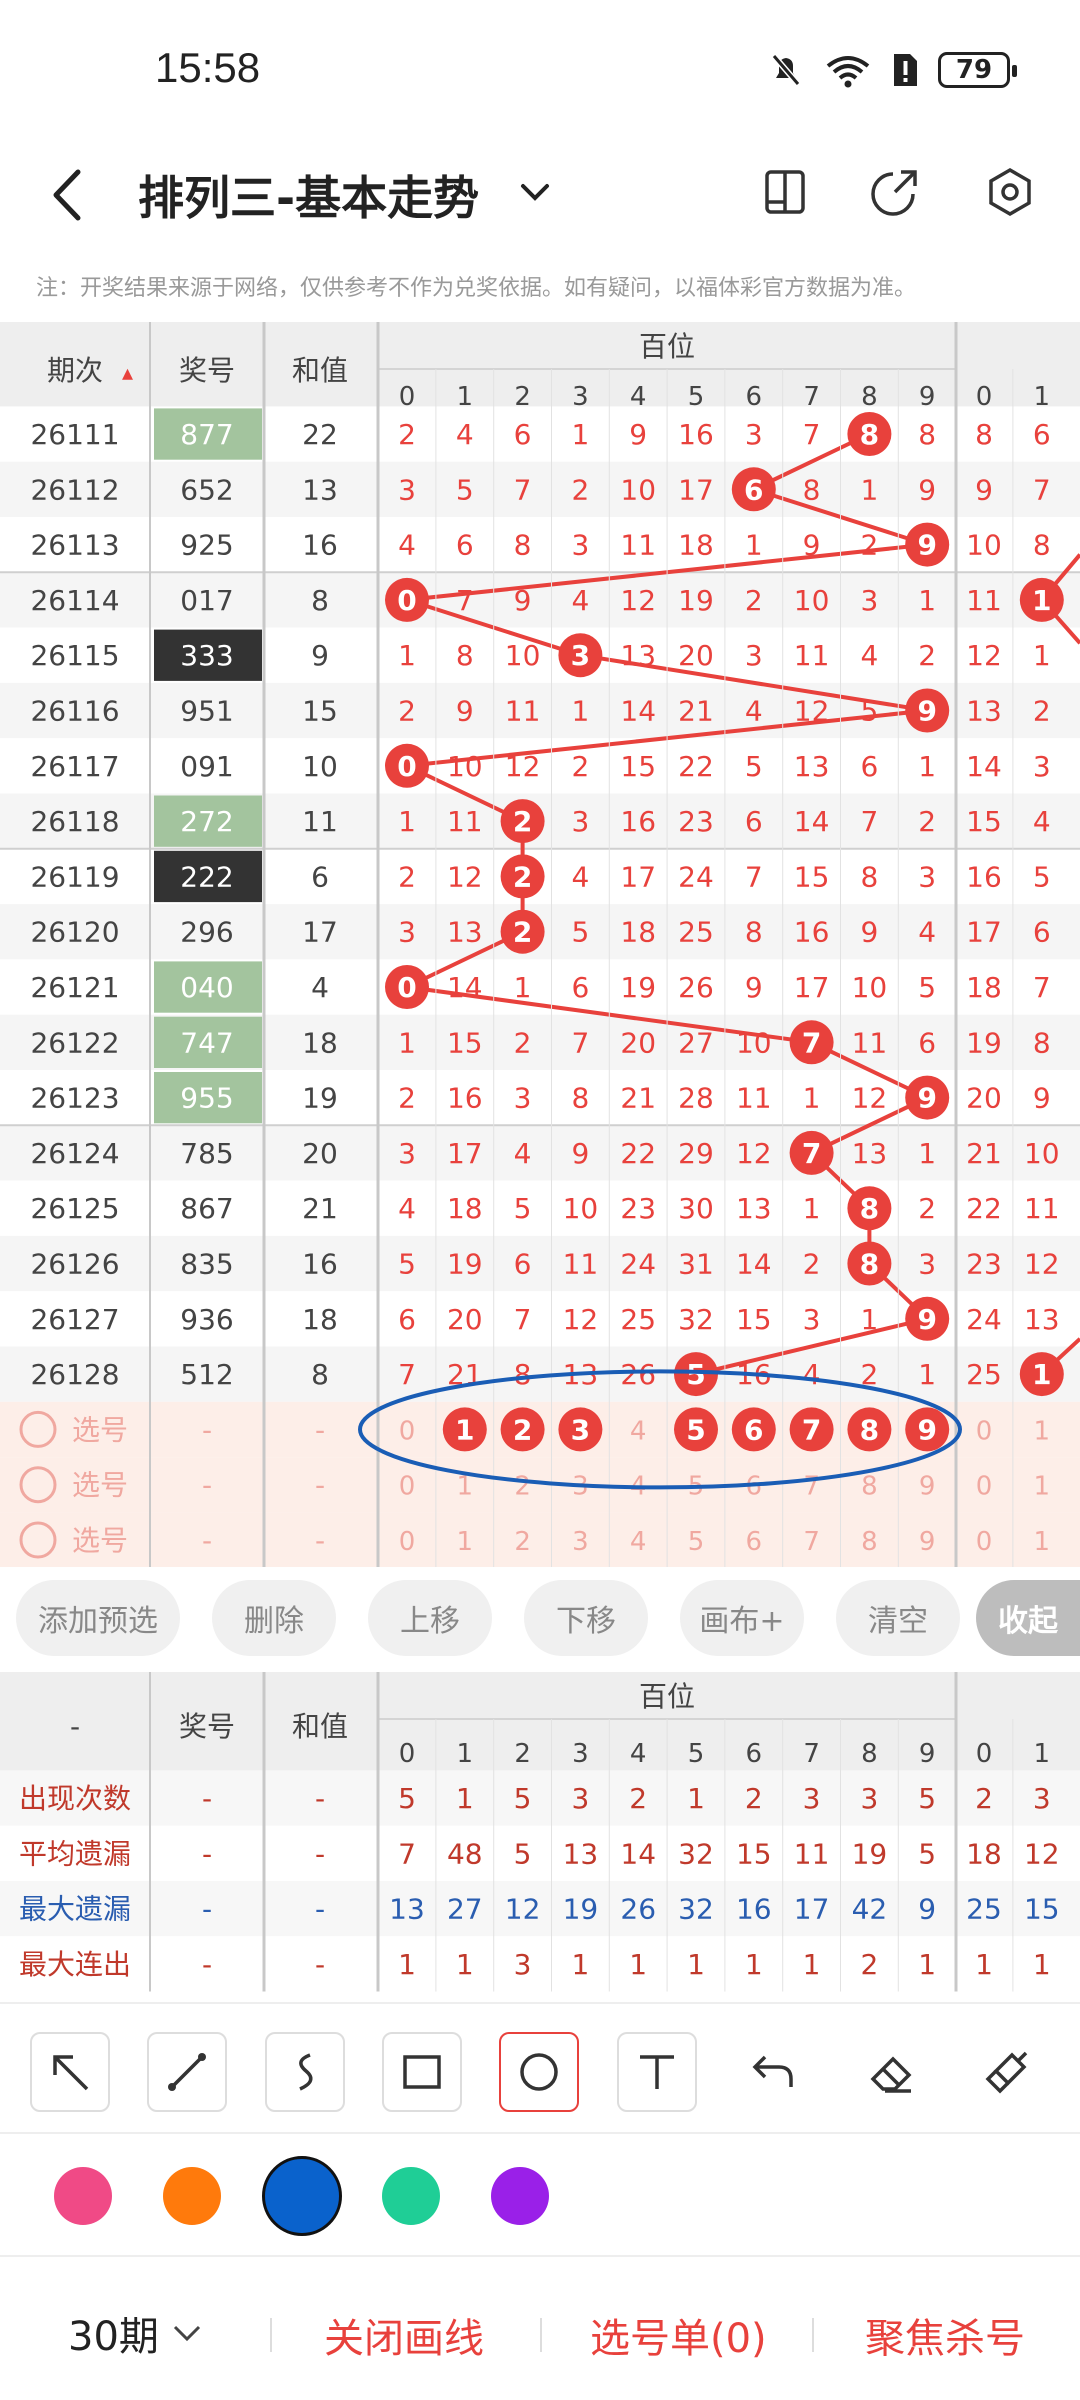  Describe the element at coordinates (465, 1909) in the screenshot. I see `stats-value: 27` at that location.